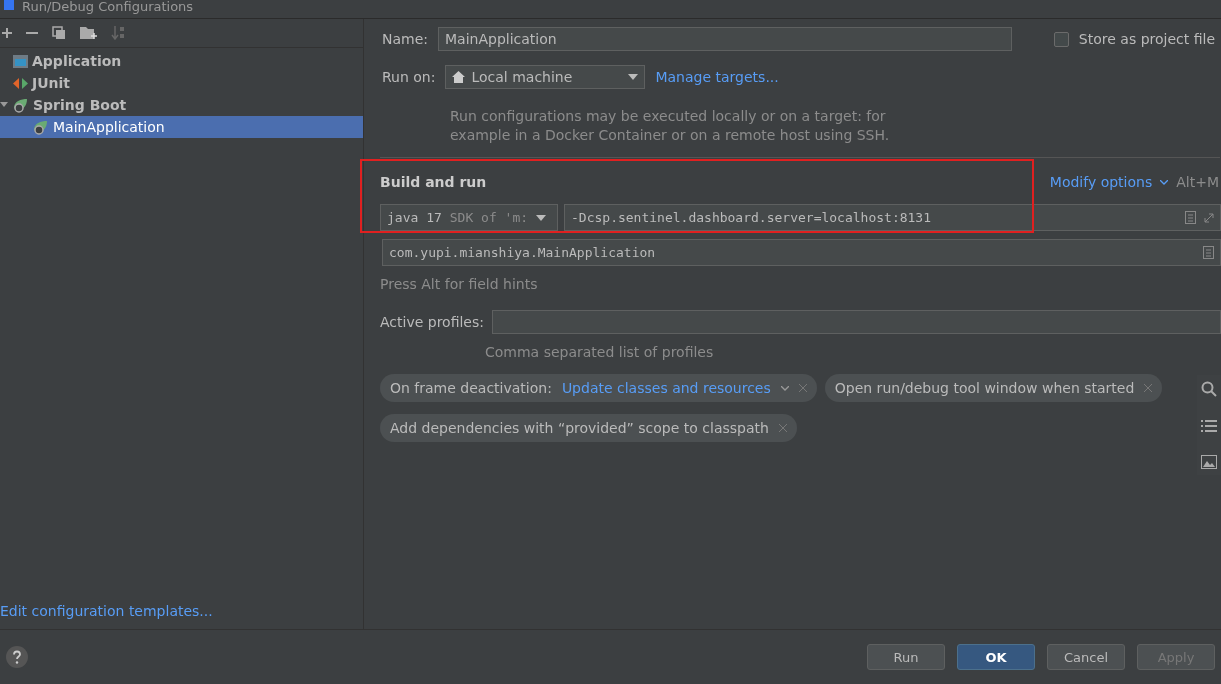 The image size is (1221, 684). I want to click on list-icon, so click(1209, 426).